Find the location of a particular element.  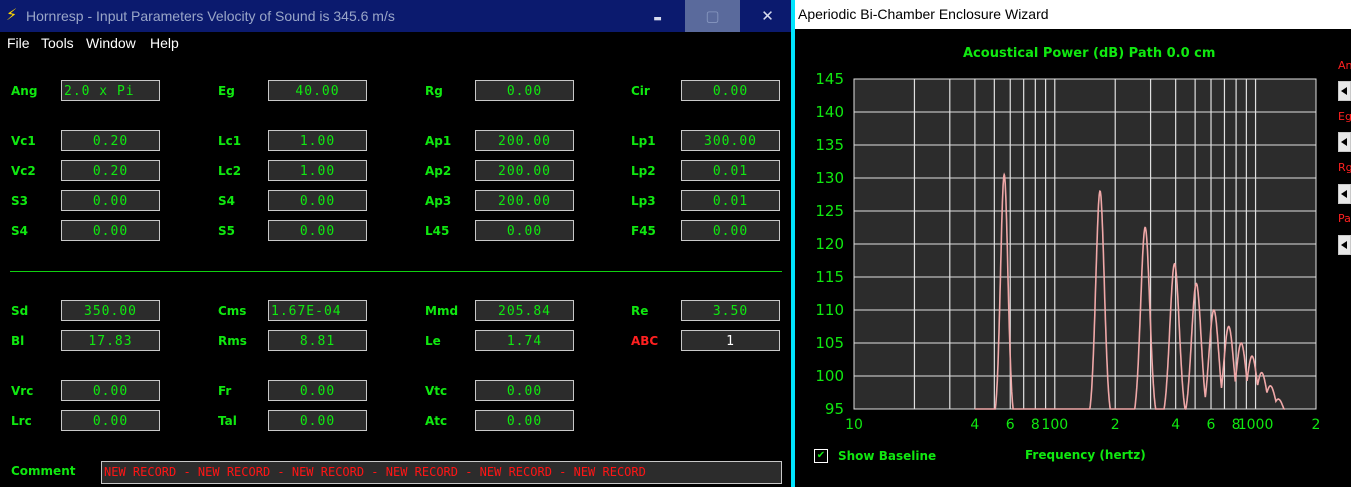

close-button: ✕ is located at coordinates (765, 16).